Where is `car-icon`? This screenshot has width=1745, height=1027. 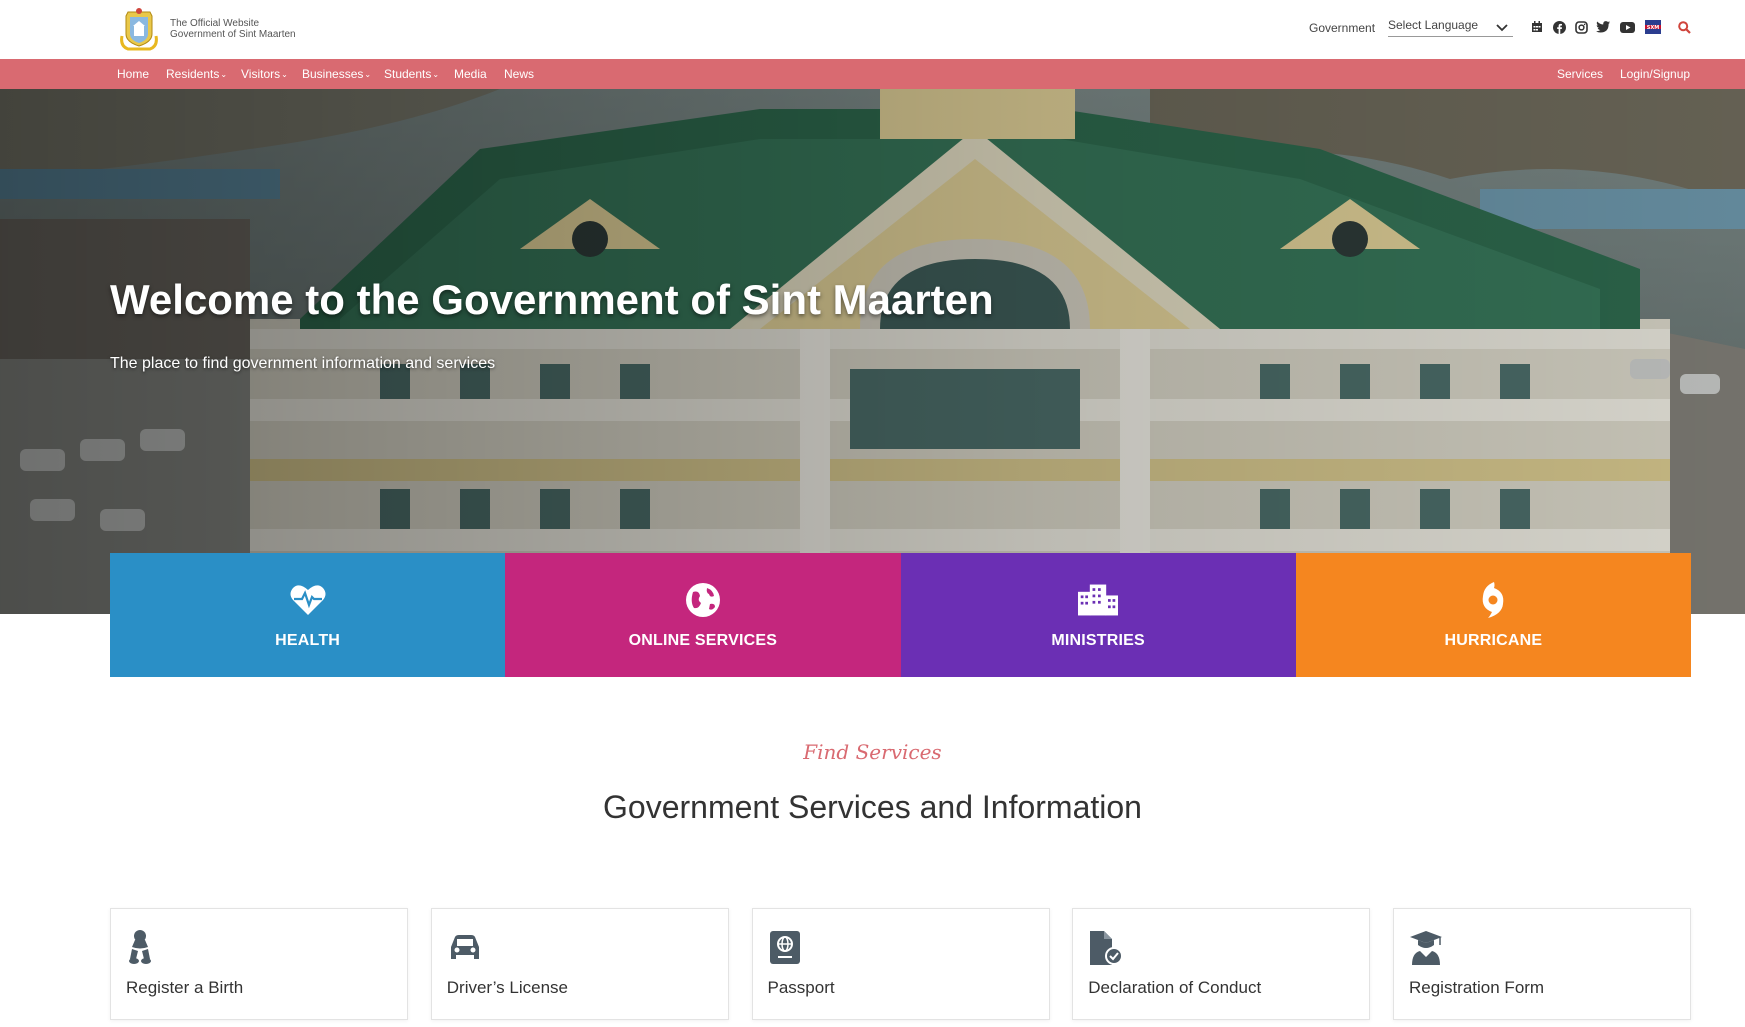
car-icon is located at coordinates (464, 947).